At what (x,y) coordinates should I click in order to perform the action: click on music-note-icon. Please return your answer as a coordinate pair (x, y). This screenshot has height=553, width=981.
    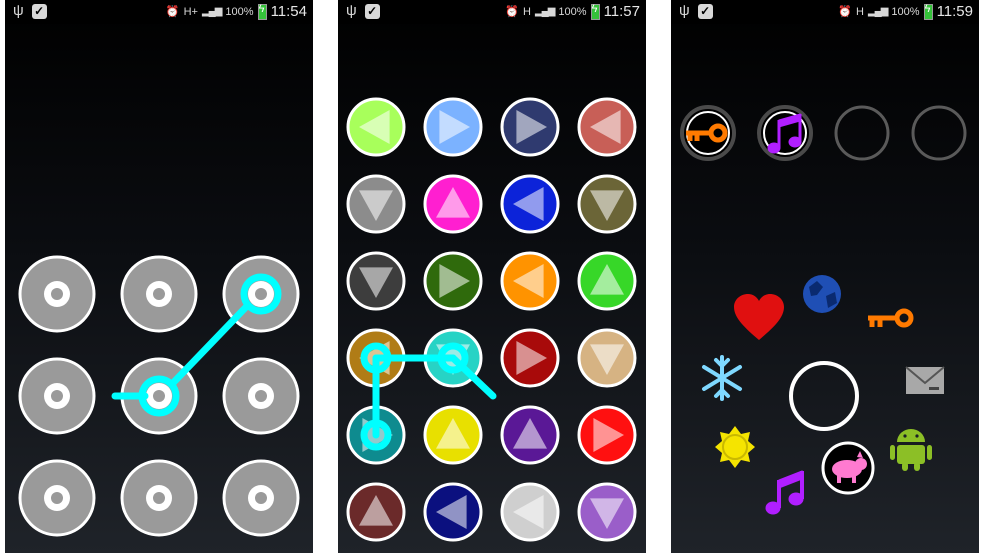
    Looking at the image, I should click on (784, 492).